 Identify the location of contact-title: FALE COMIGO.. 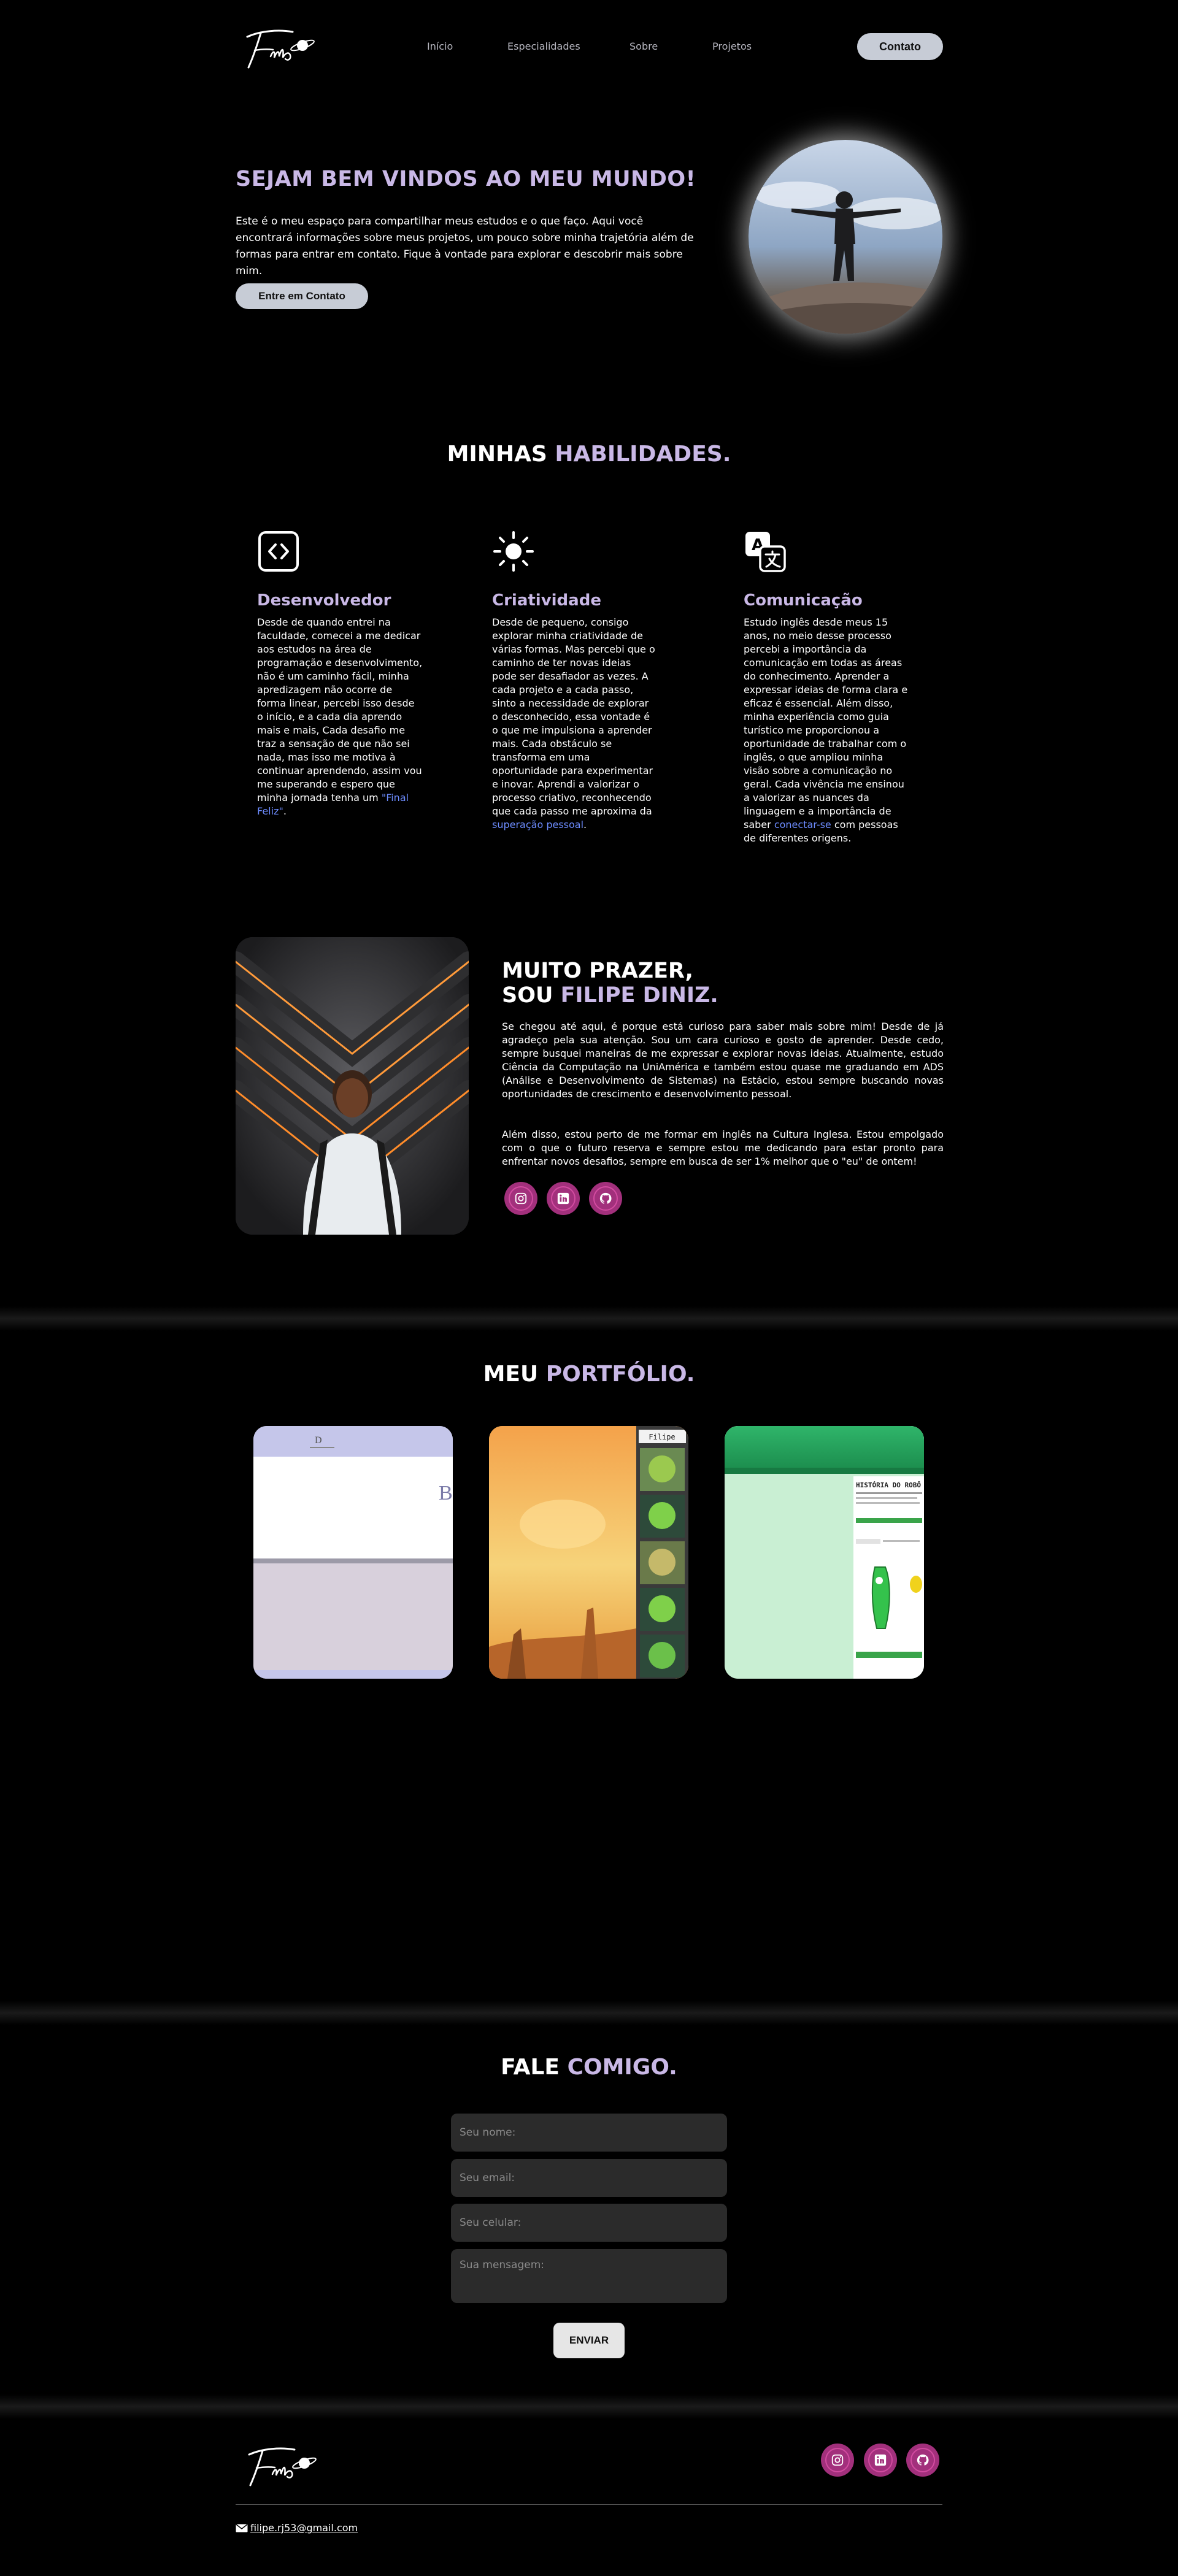
(589, 2067).